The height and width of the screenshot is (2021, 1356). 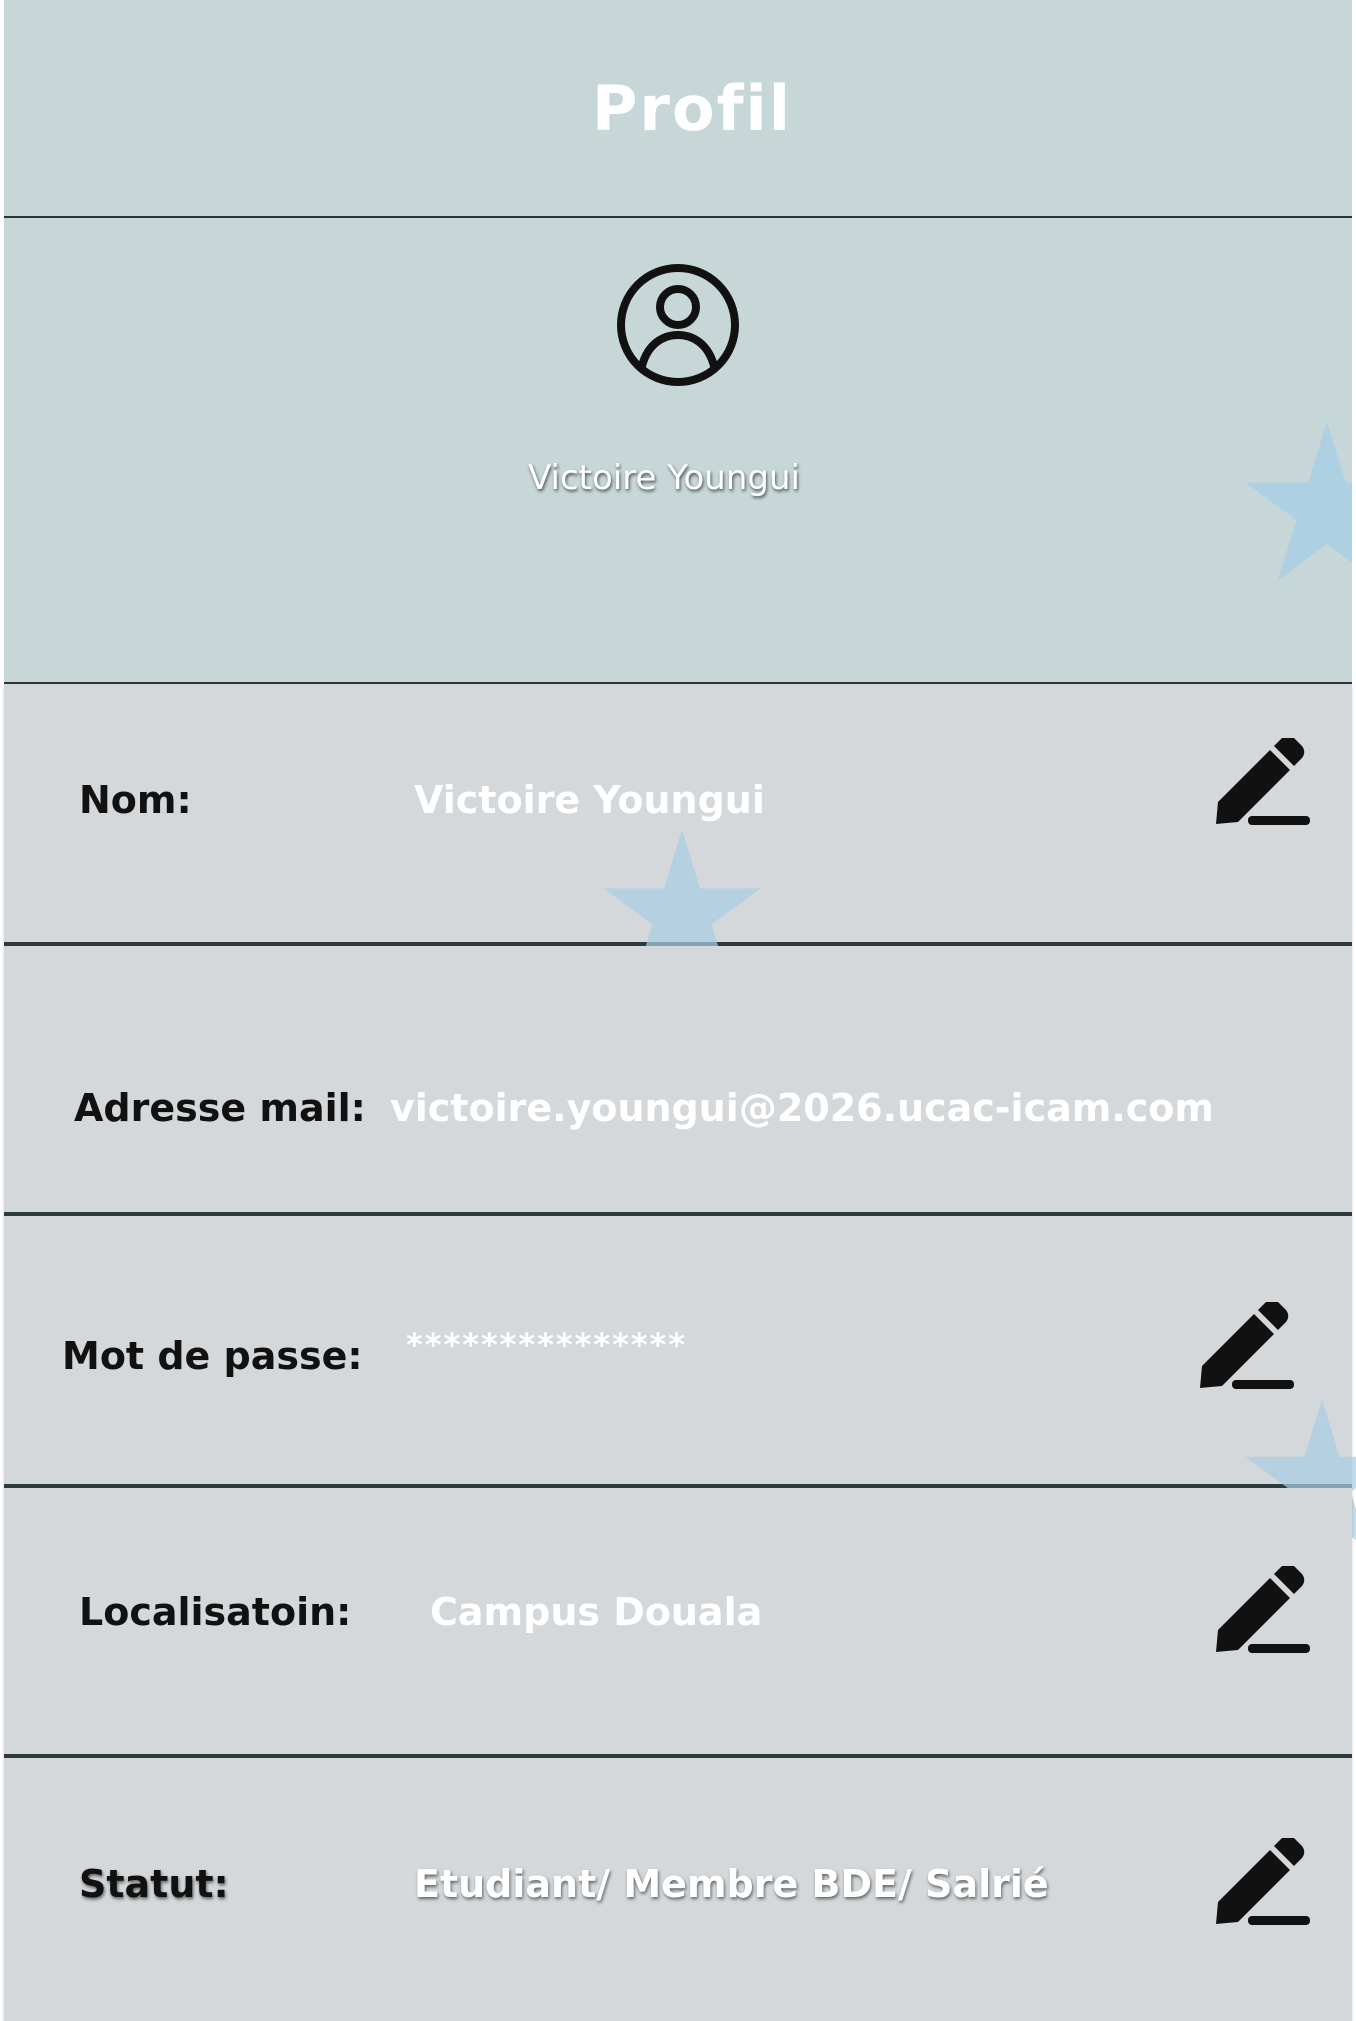 What do you see at coordinates (678, 834) in the screenshot?
I see `field-row-name: Nom: Victoire Youngui` at bounding box center [678, 834].